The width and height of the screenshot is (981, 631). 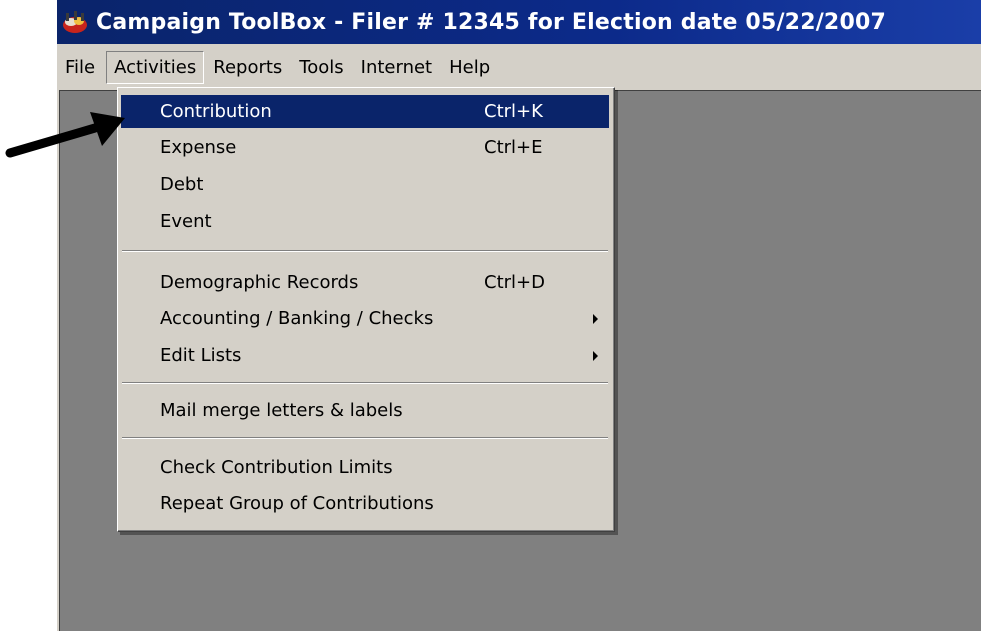 What do you see at coordinates (469, 67) in the screenshot?
I see `menu-help: Help` at bounding box center [469, 67].